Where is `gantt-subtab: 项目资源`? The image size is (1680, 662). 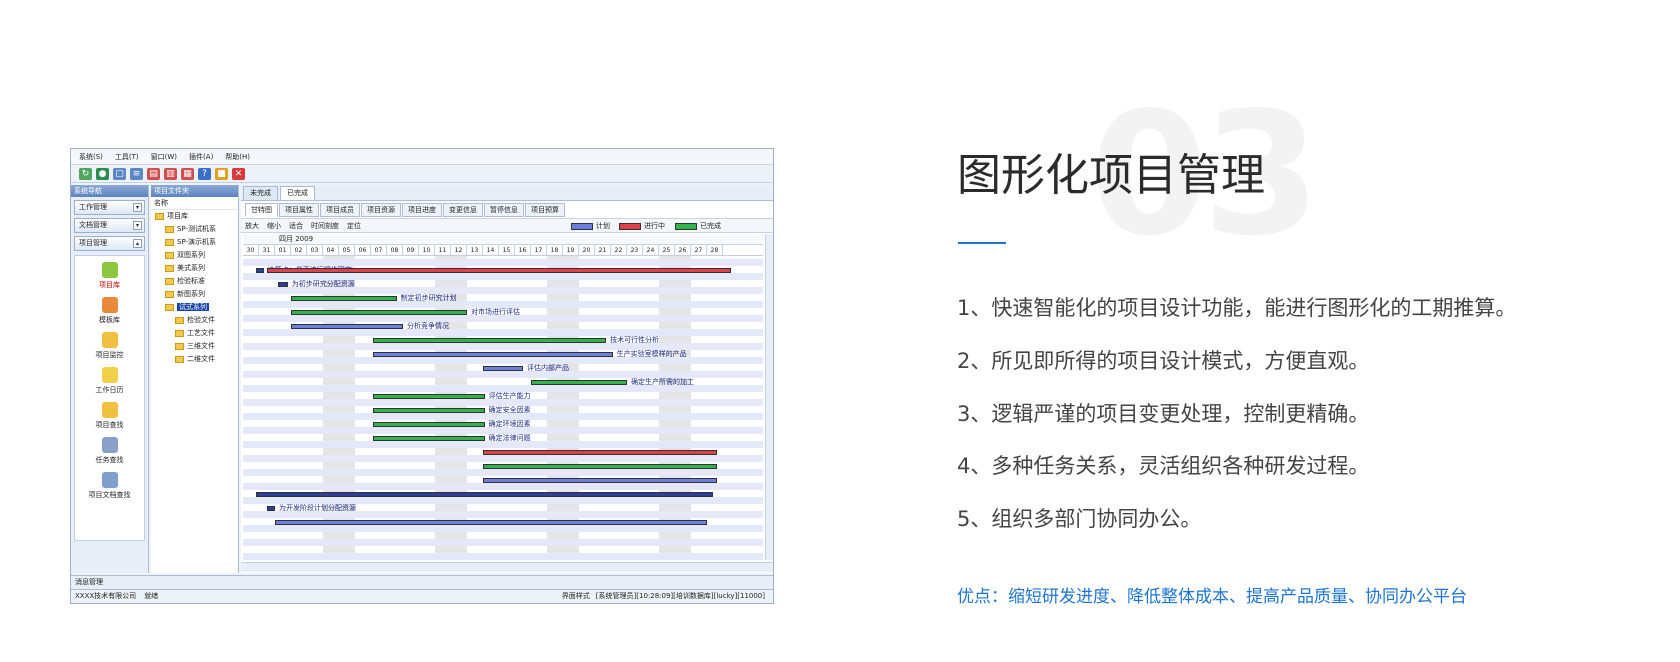 gantt-subtab: 项目资源 is located at coordinates (381, 210).